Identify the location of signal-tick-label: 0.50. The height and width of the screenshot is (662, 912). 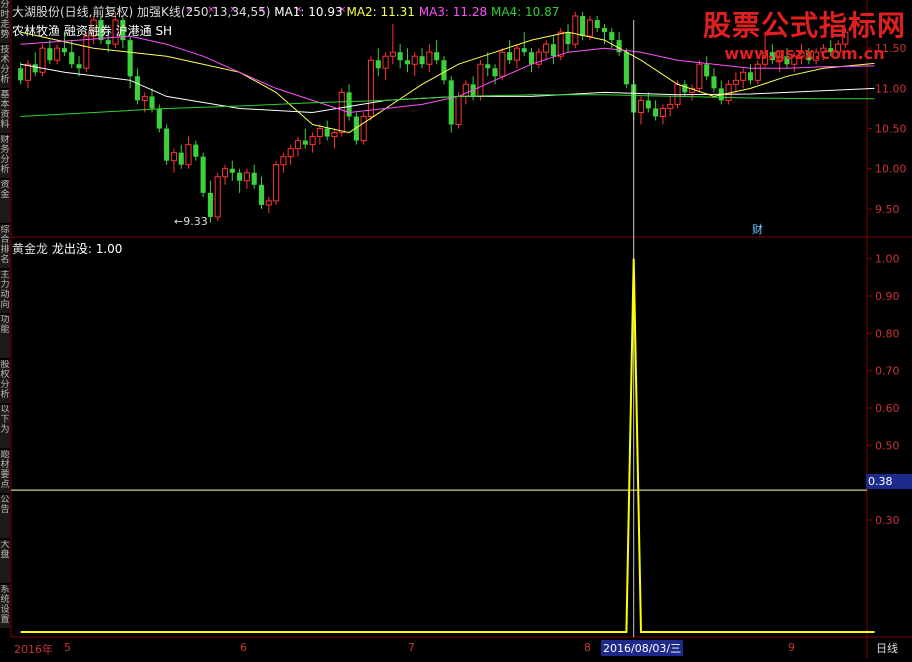
(887, 445).